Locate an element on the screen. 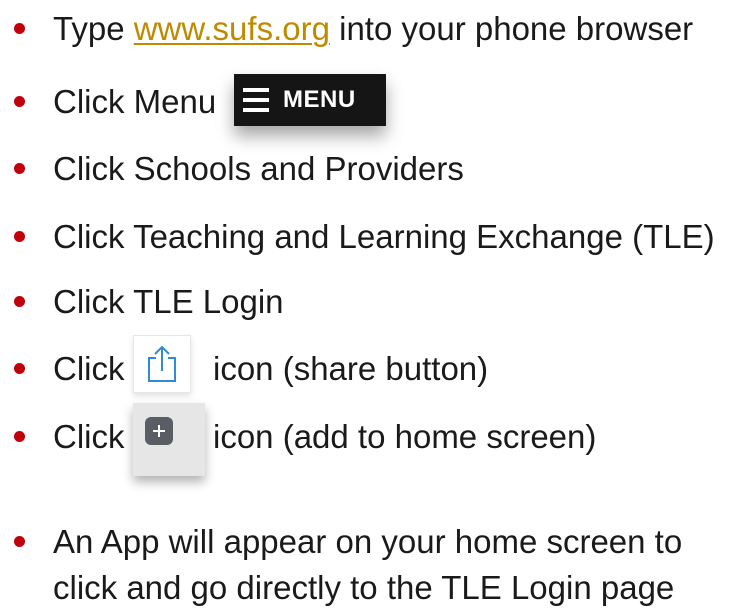 The image size is (742, 615). menu-button: MENU is located at coordinates (310, 100).